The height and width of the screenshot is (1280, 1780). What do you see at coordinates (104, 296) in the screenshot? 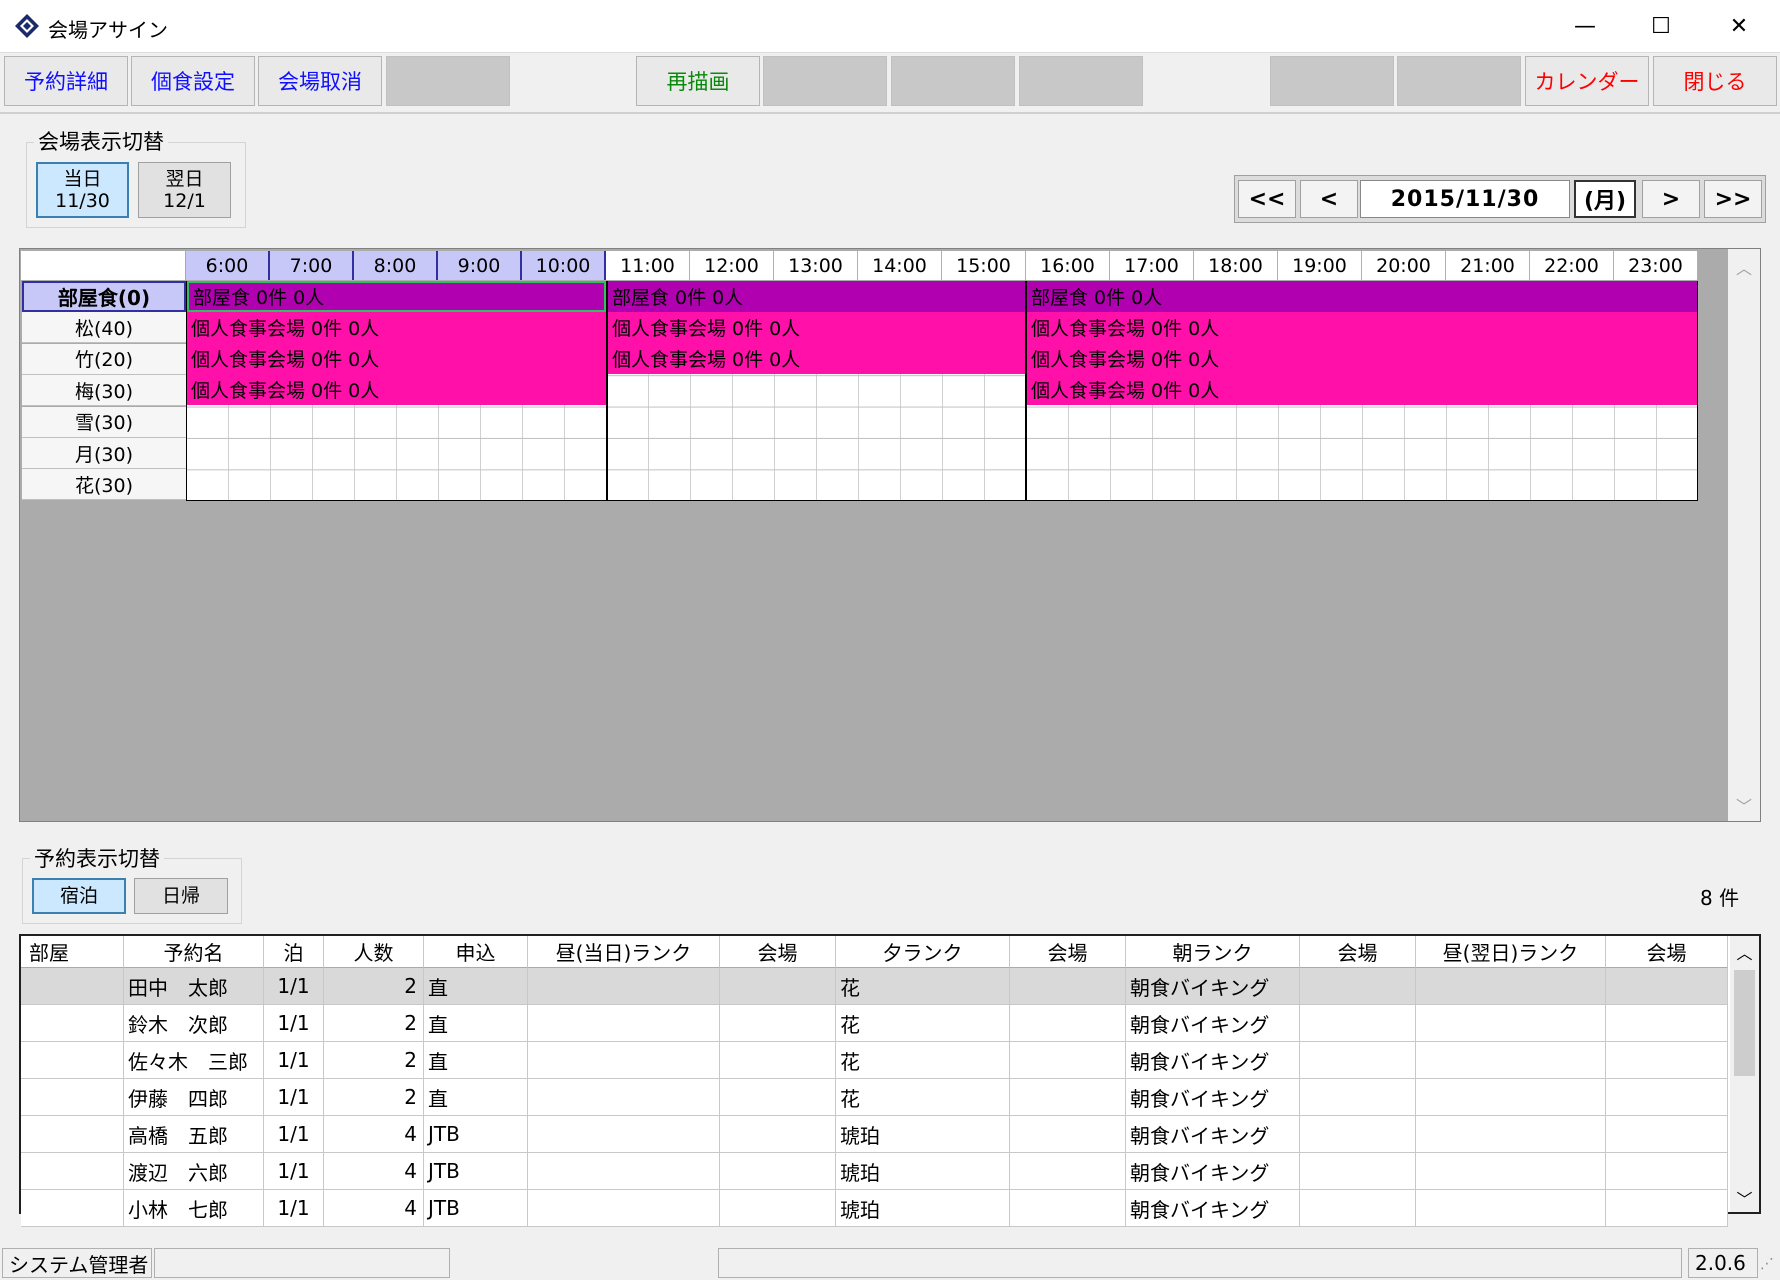
I see `room-row-label: 部屋食(0)` at bounding box center [104, 296].